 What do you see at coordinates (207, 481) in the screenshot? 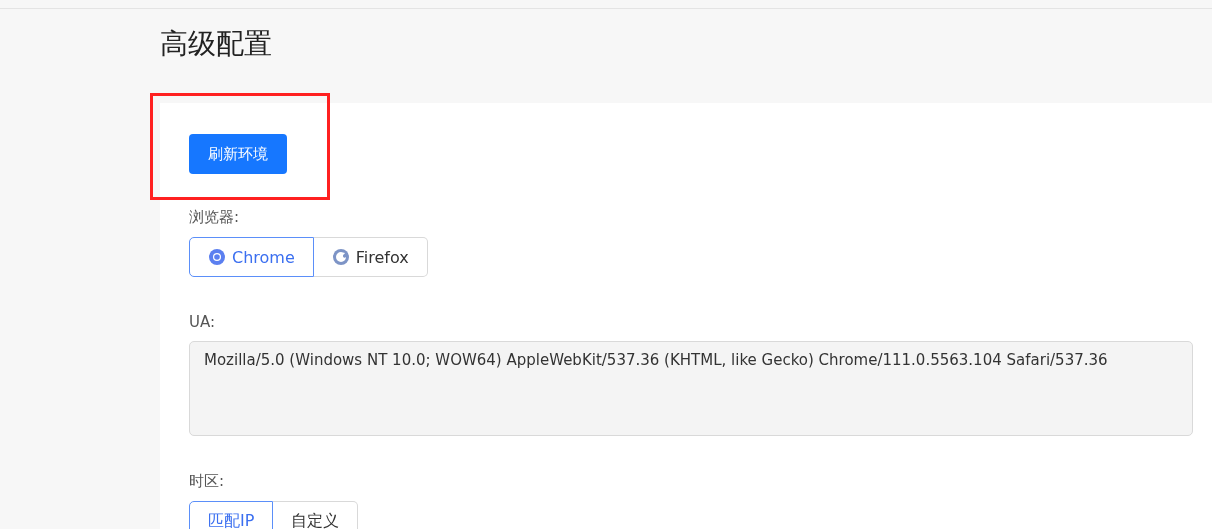
I see `field-label: 时区:` at bounding box center [207, 481].